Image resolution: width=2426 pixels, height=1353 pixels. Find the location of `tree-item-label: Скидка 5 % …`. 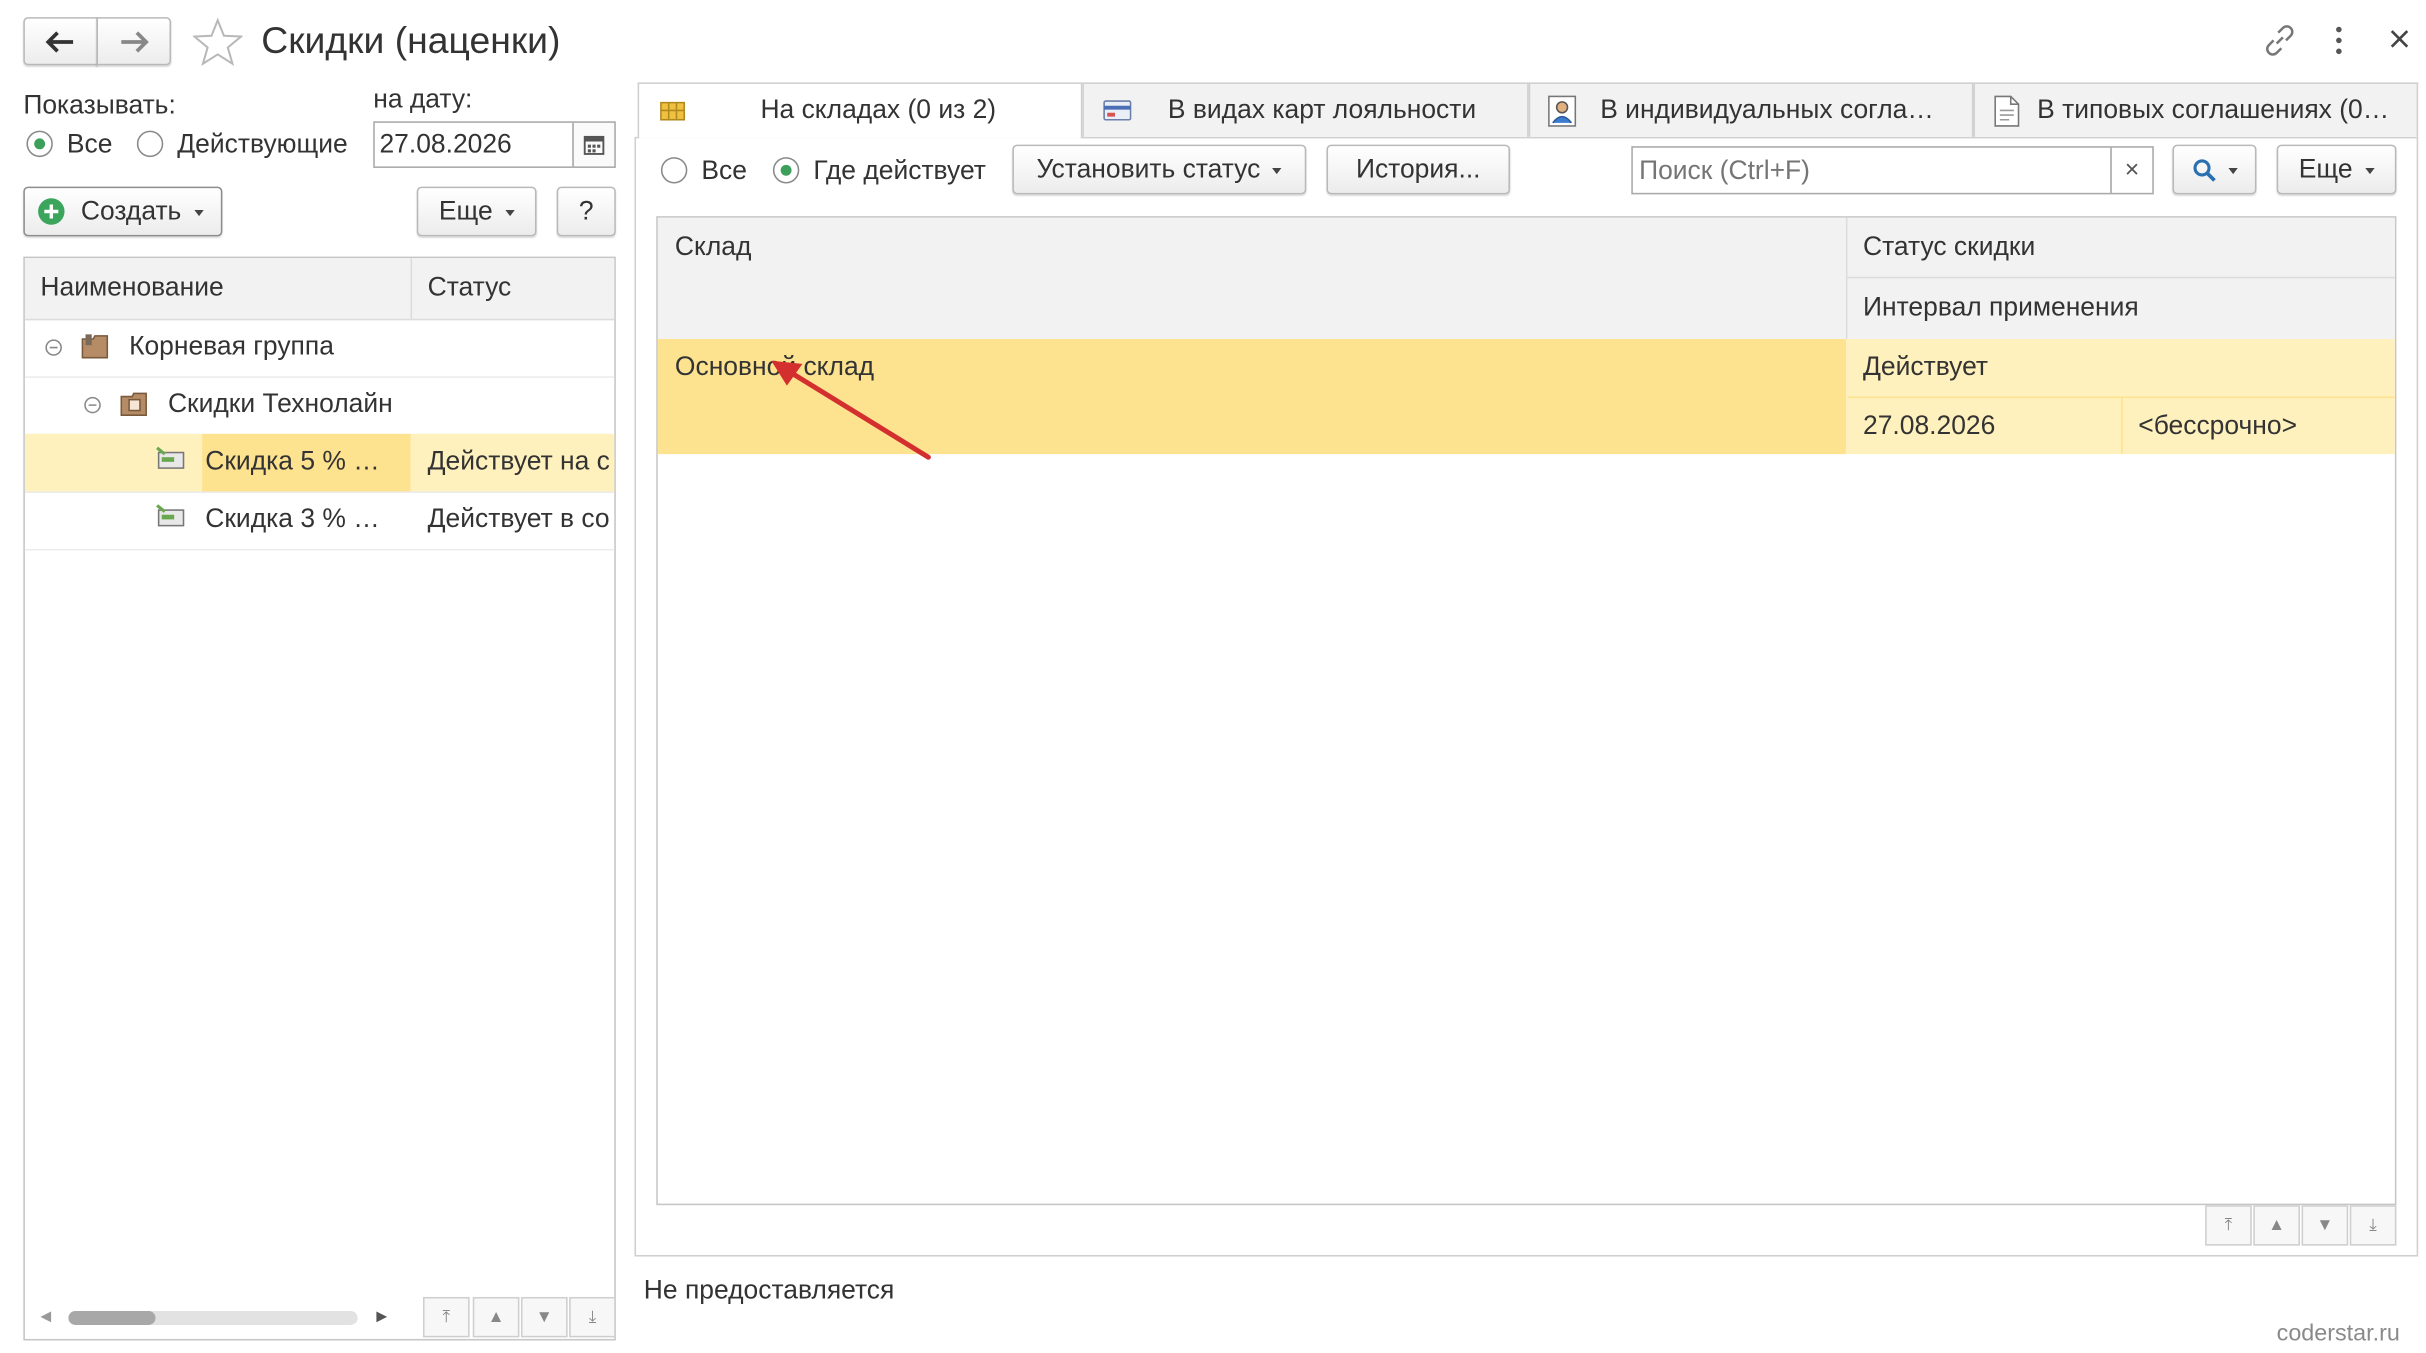

tree-item-label: Скидка 5 % … is located at coordinates (292, 461).